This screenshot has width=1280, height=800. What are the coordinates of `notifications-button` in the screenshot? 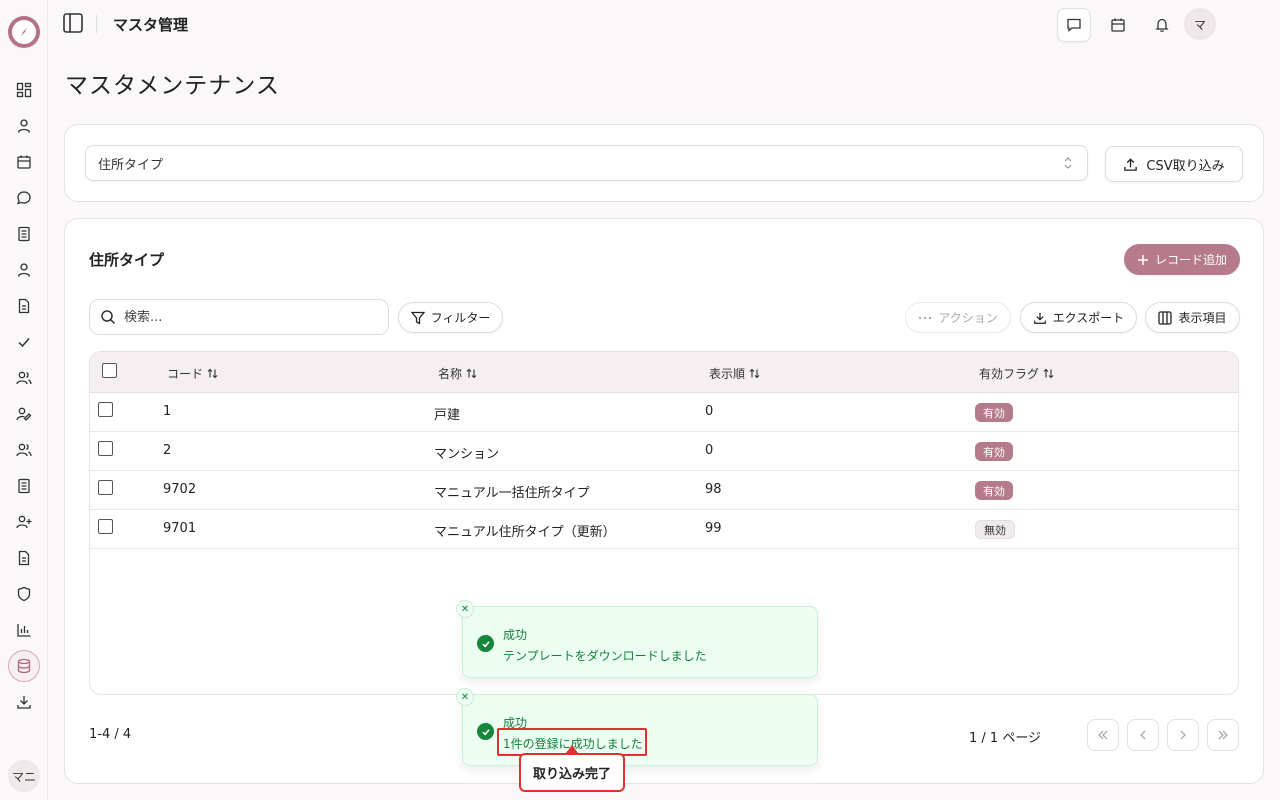 It's located at (1162, 25).